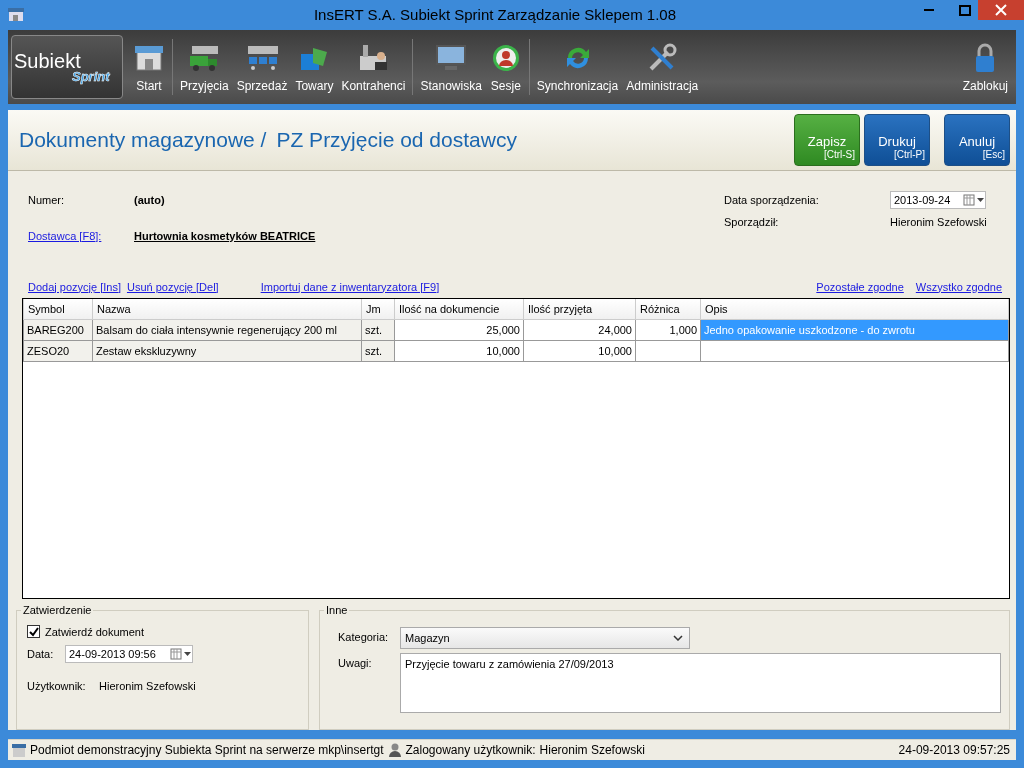 This screenshot has width=1024, height=768. I want to click on toolbar-button: Kontrahenci, so click(373, 67).